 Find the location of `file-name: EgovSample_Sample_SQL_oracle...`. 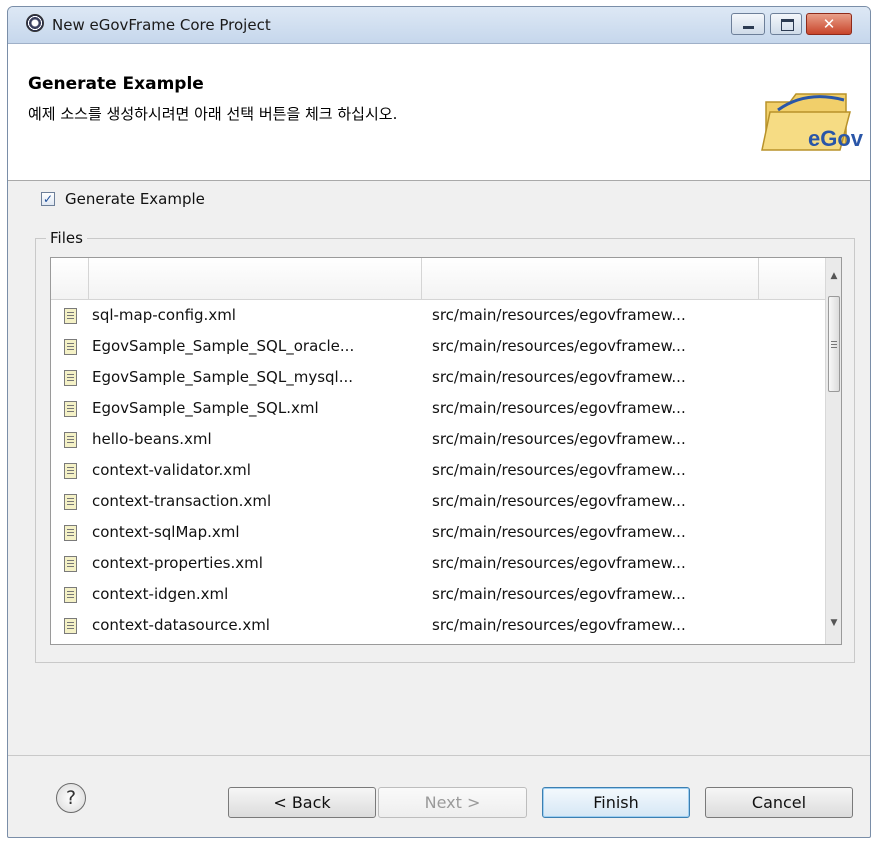

file-name: EgovSample_Sample_SQL_oracle... is located at coordinates (223, 346).